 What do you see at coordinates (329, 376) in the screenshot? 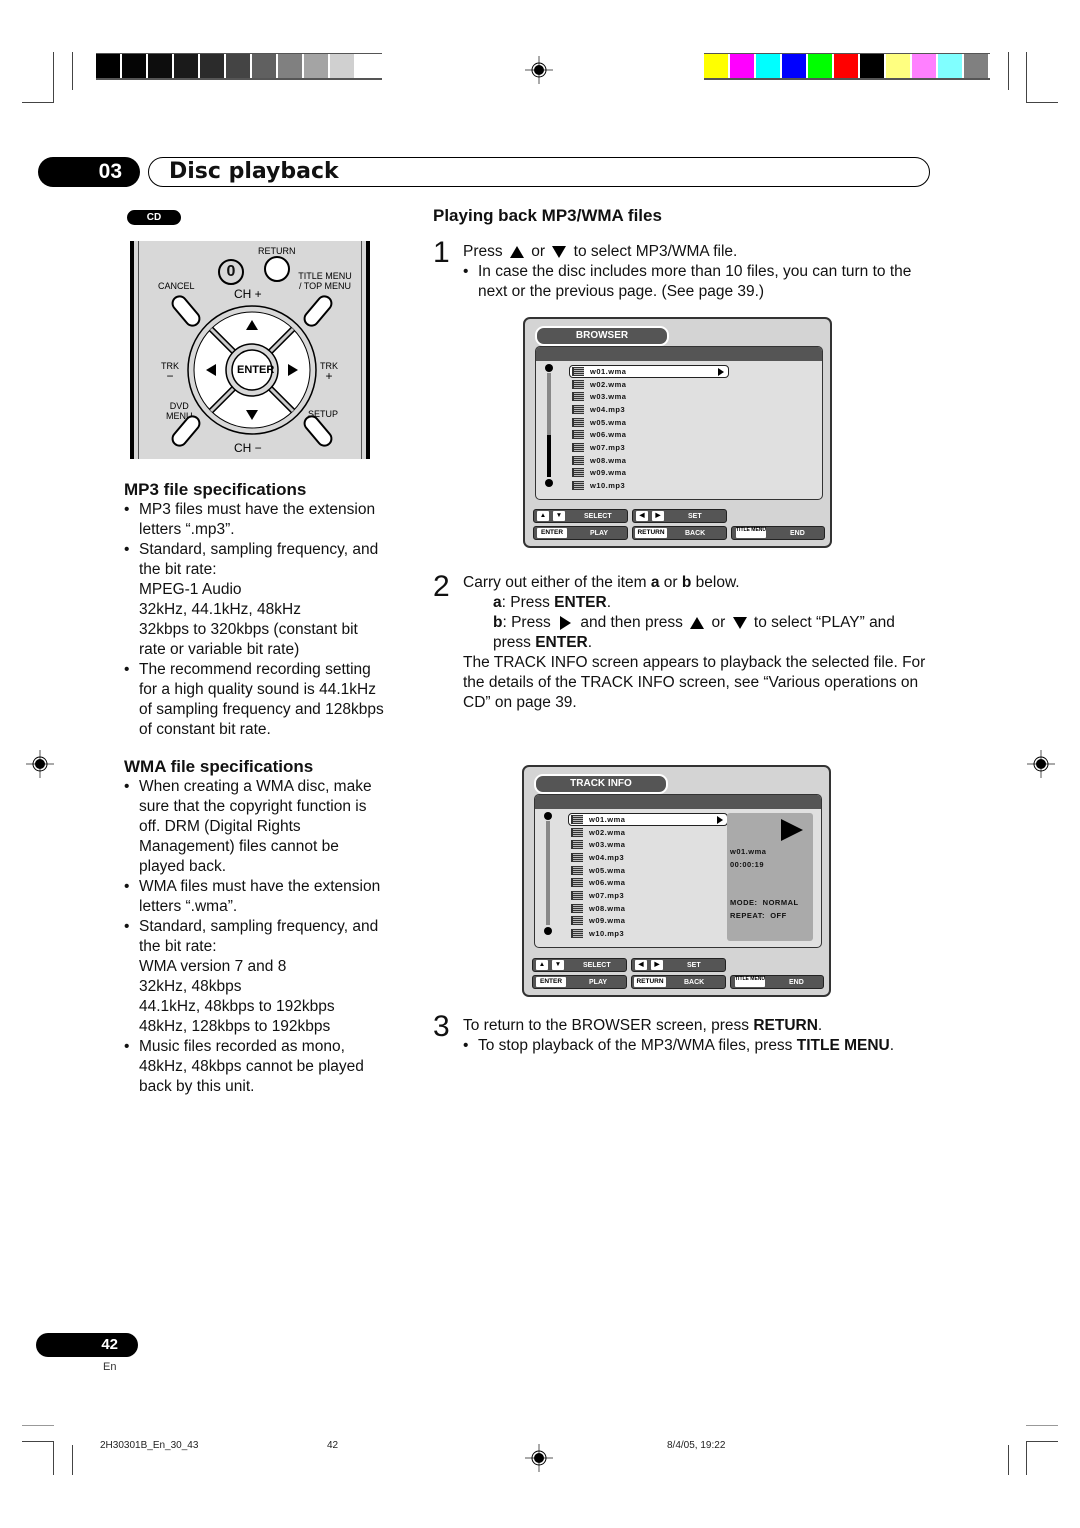
I see `plus-sign: +` at bounding box center [329, 376].